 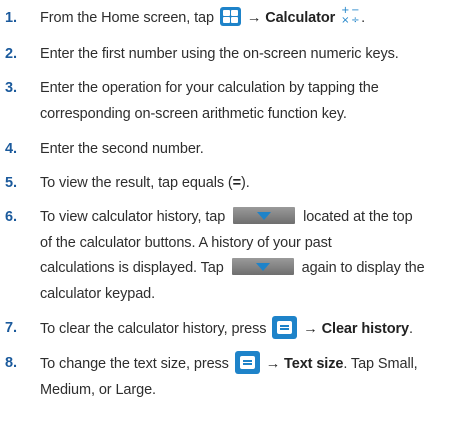 I want to click on step-text-line: Medium, or Large., so click(x=98, y=389).